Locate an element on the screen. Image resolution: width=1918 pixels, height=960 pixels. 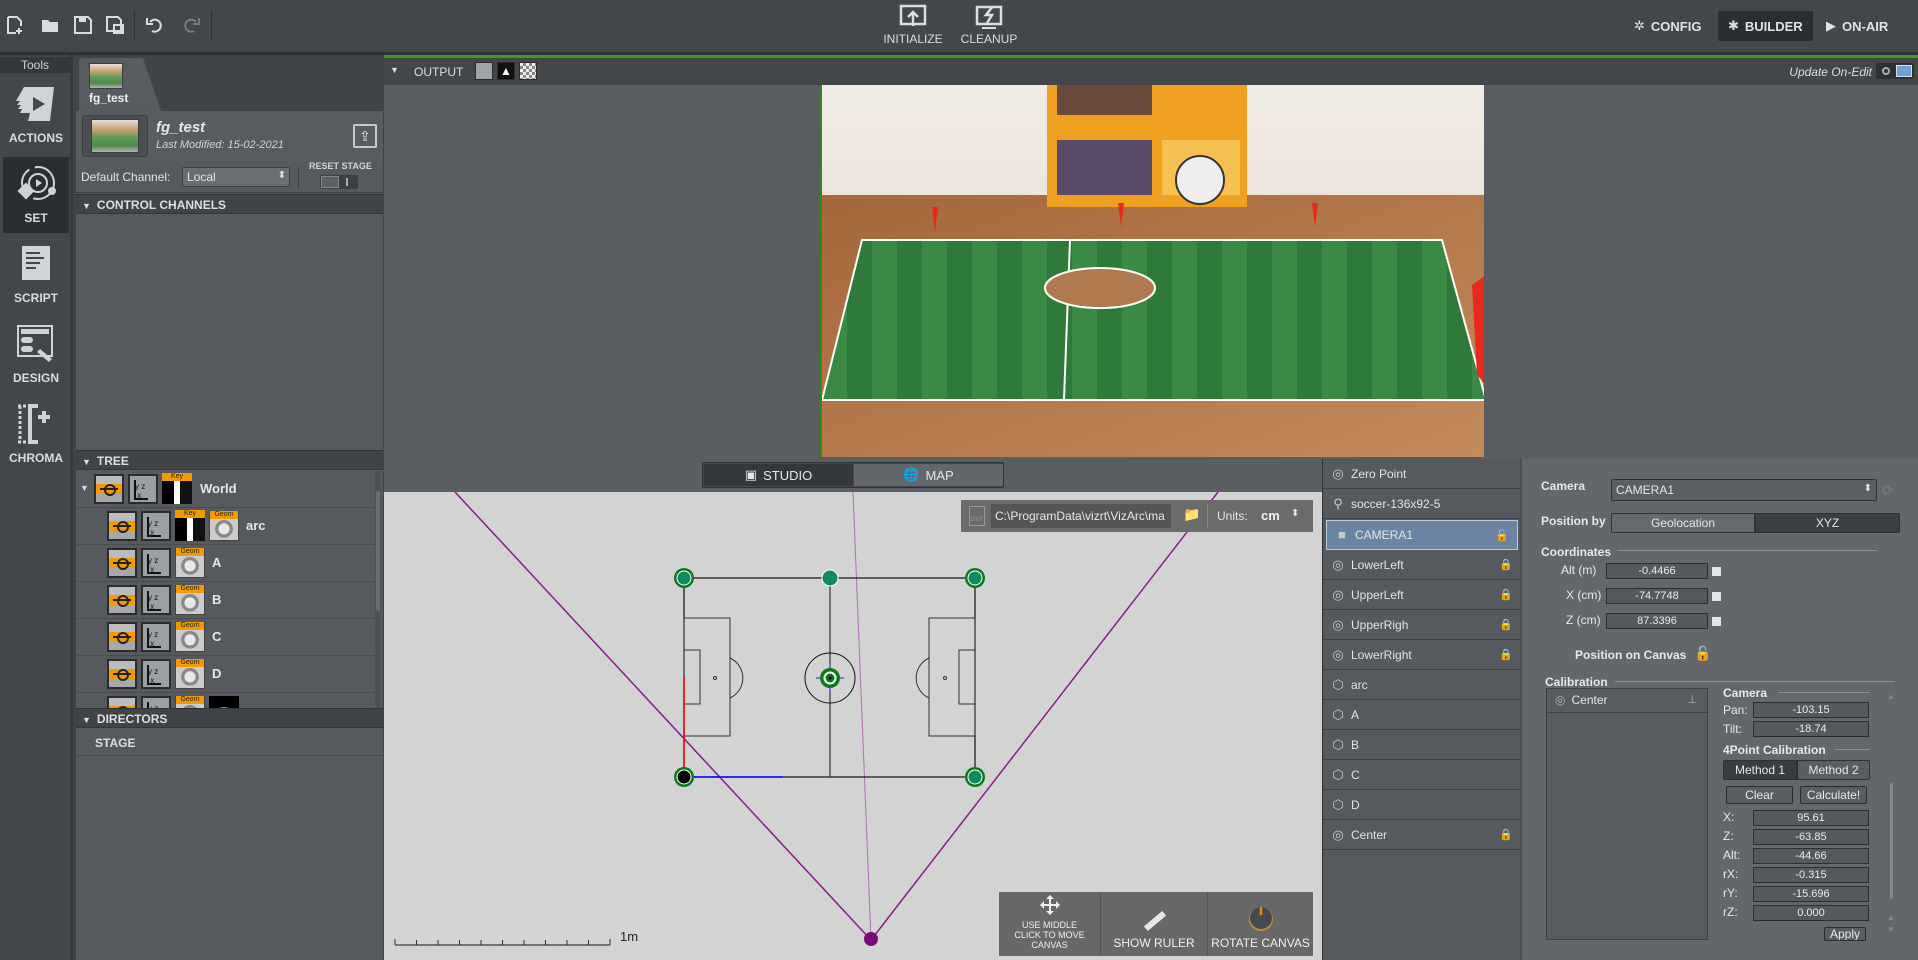
undo-icon is located at coordinates (155, 25).